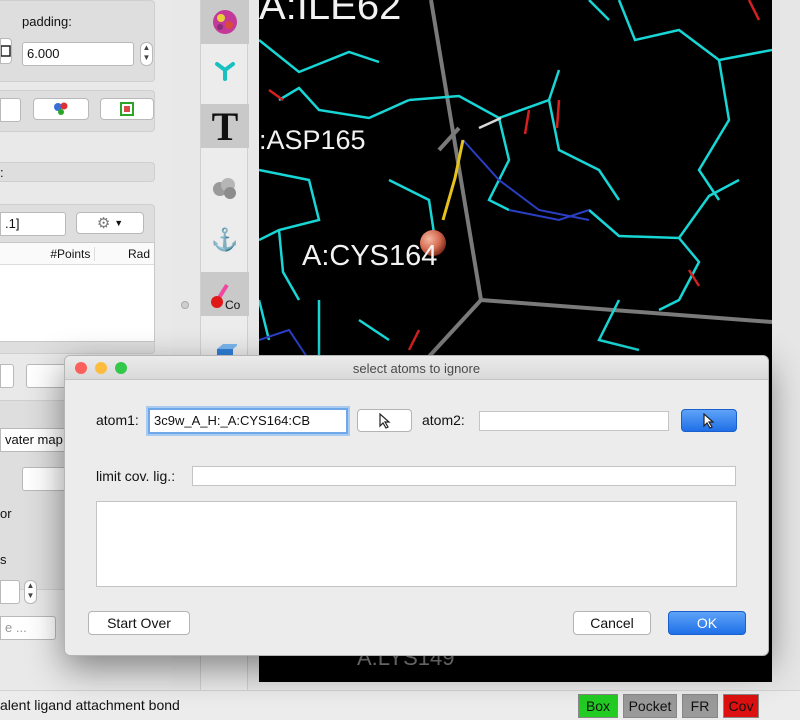 The width and height of the screenshot is (800, 720). I want to click on water-map-field: vater map, so click(33, 440).